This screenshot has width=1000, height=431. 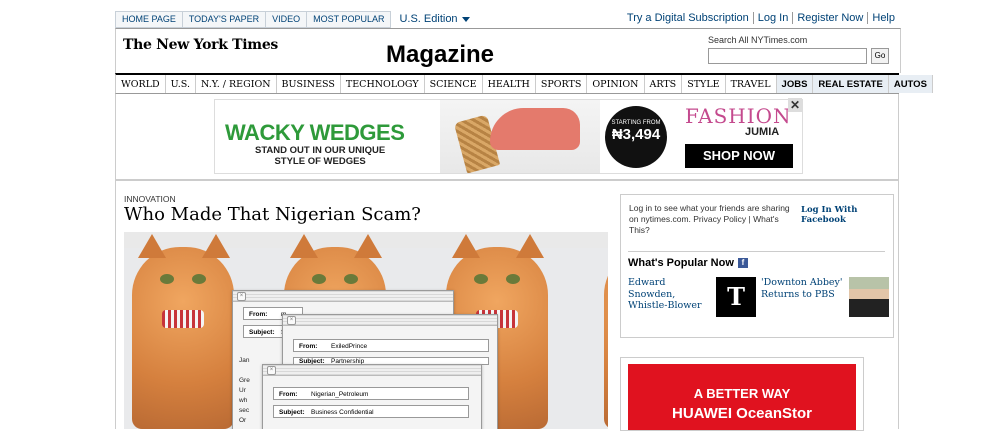 What do you see at coordinates (664, 84) in the screenshot?
I see `section-arts: ARTS` at bounding box center [664, 84].